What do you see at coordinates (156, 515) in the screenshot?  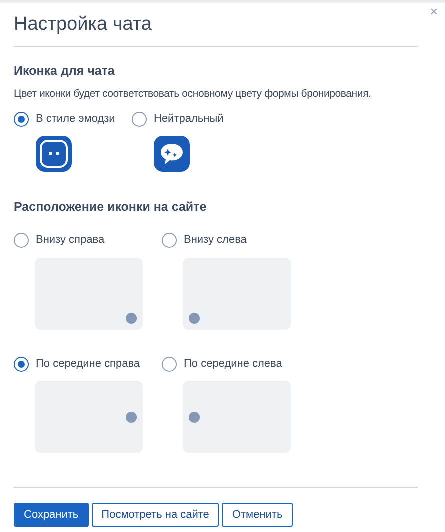 I see `action-button: Посмотреть на сайте` at bounding box center [156, 515].